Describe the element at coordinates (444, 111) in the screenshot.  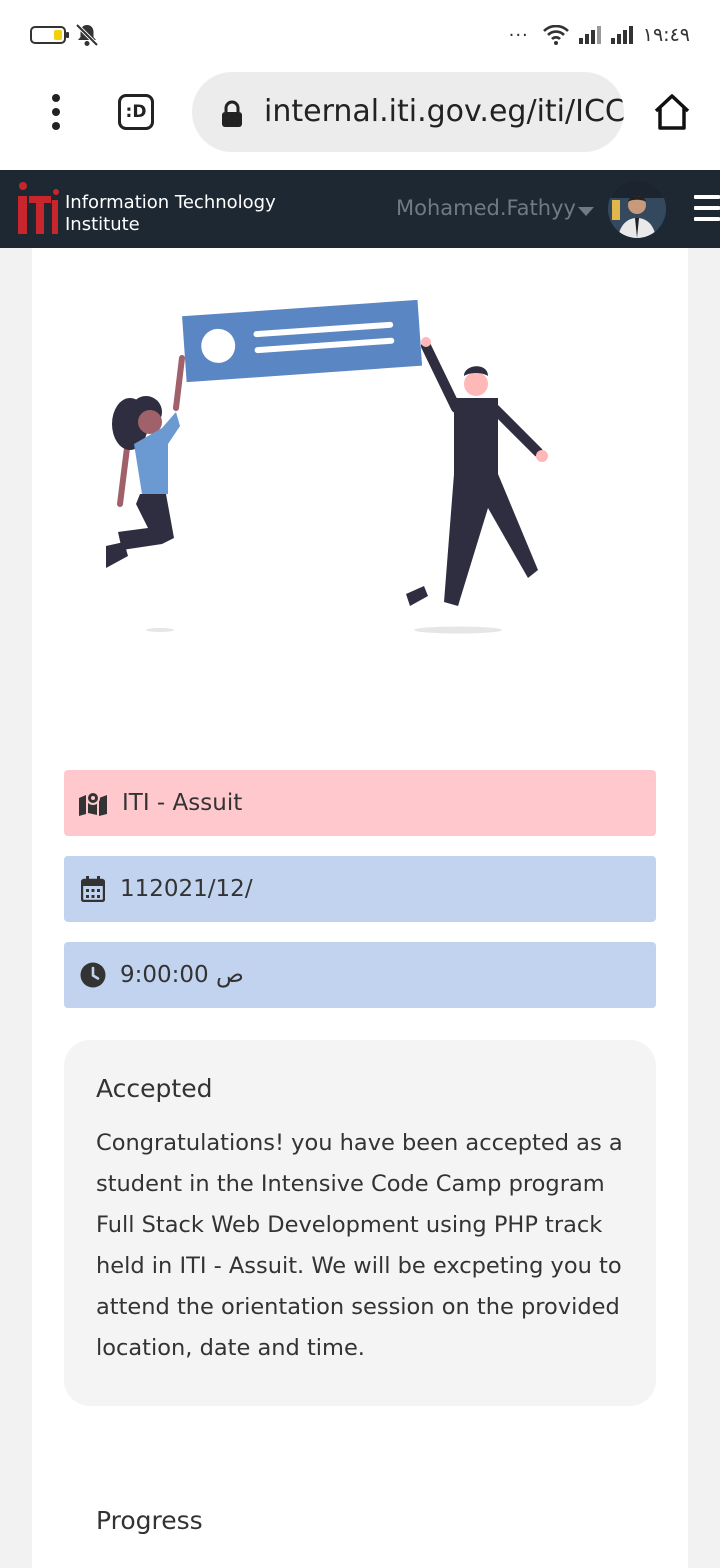
I see `url-text: internal.iti.gov.eg/iti/ICC` at that location.